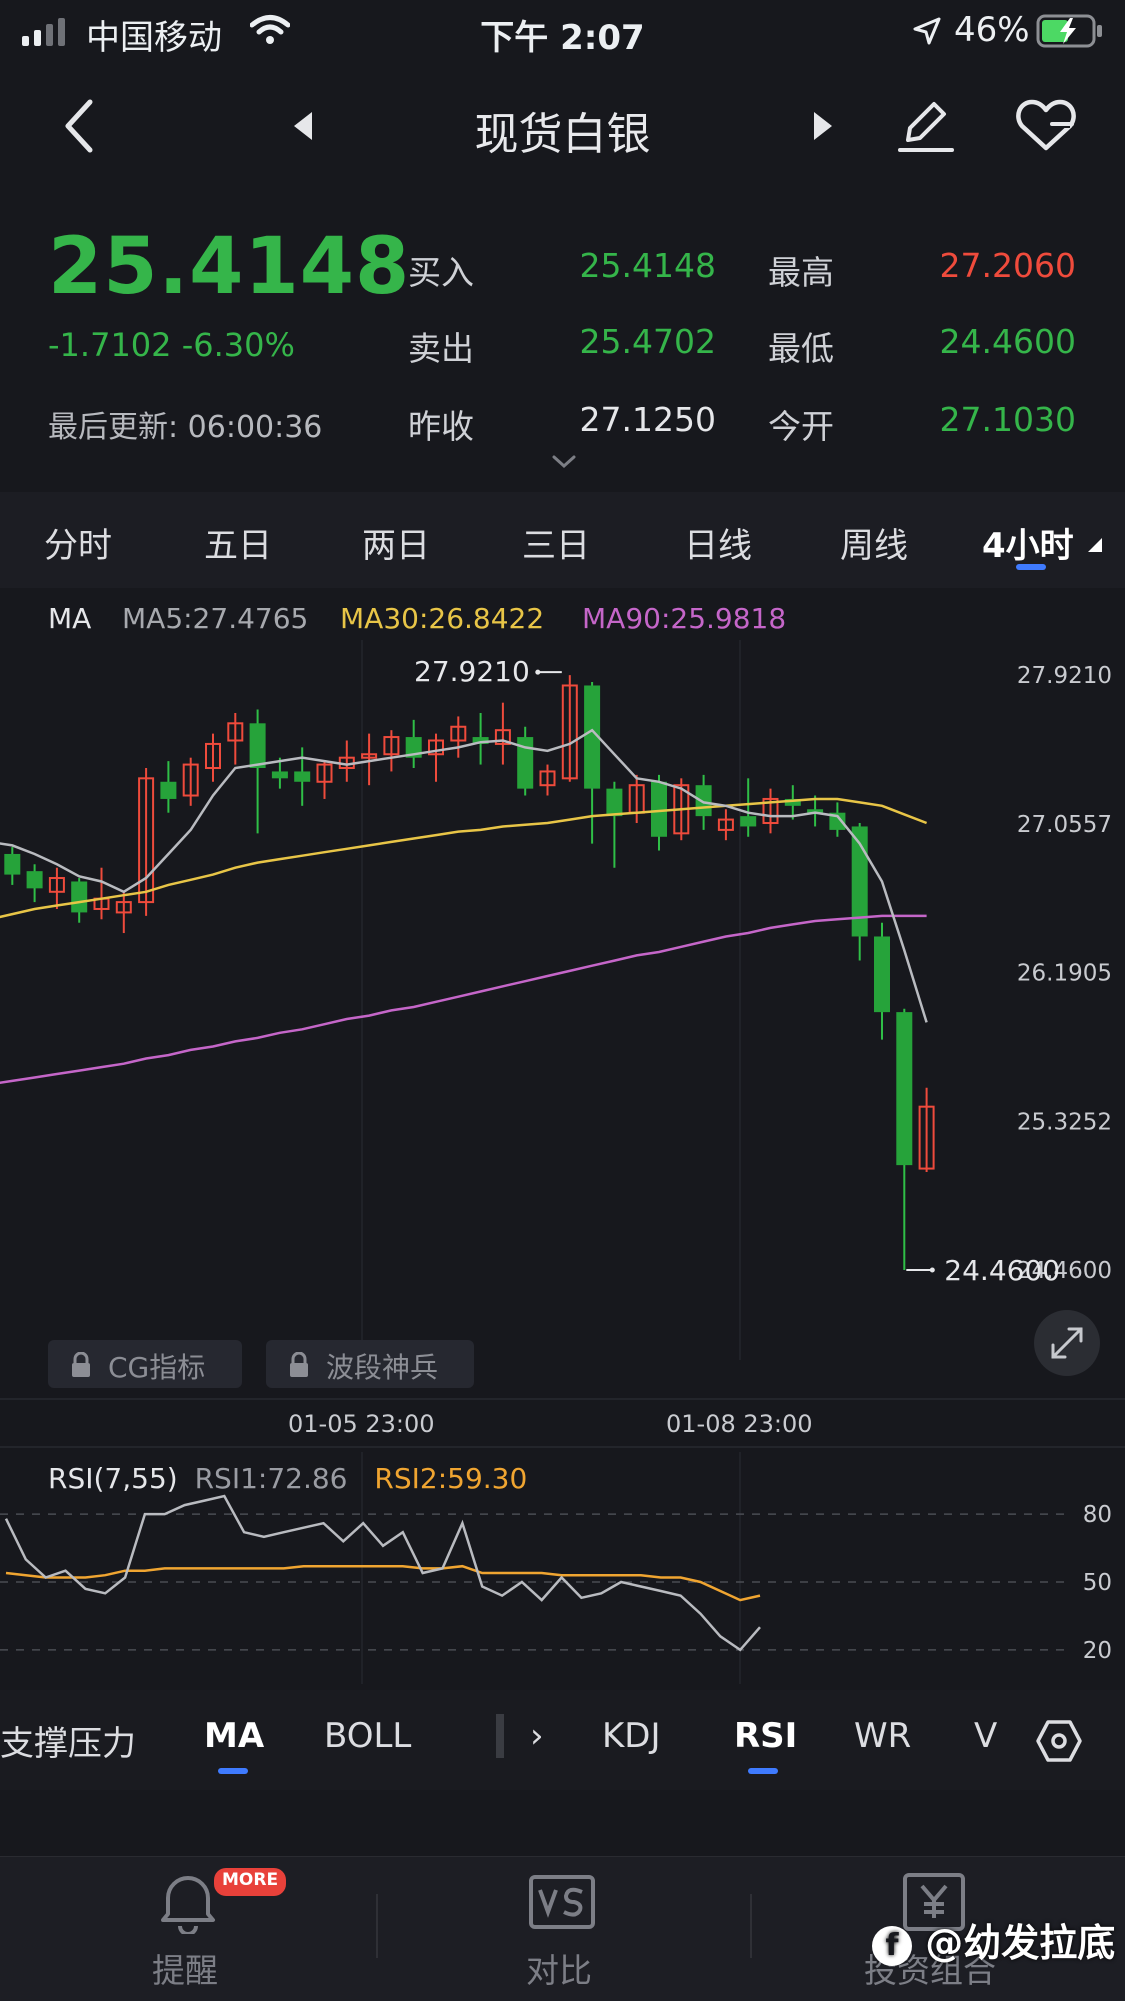 Image resolution: width=1125 pixels, height=2001 pixels. What do you see at coordinates (892, 1945) in the screenshot?
I see `watermark-logo-icon: f` at bounding box center [892, 1945].